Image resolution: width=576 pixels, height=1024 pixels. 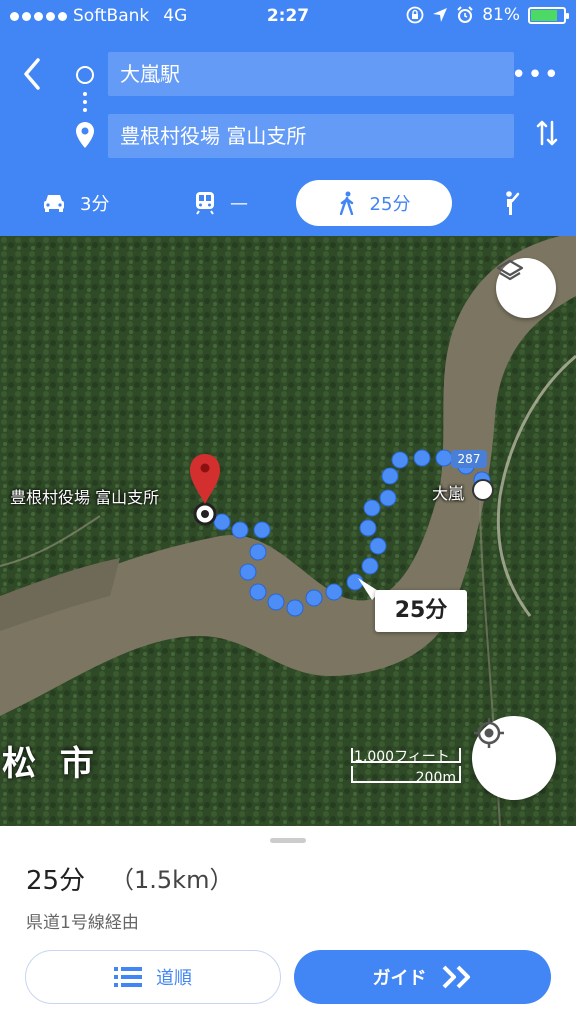 What do you see at coordinates (128, 977) in the screenshot?
I see `list-icon` at bounding box center [128, 977].